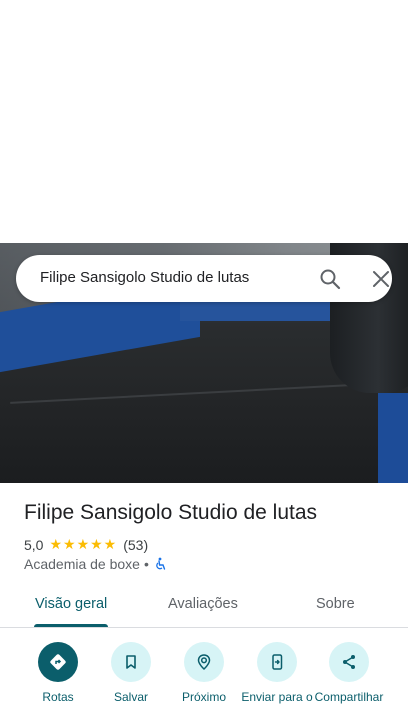  Describe the element at coordinates (160, 564) in the screenshot. I see `wheelchair-accessible-icon` at that location.